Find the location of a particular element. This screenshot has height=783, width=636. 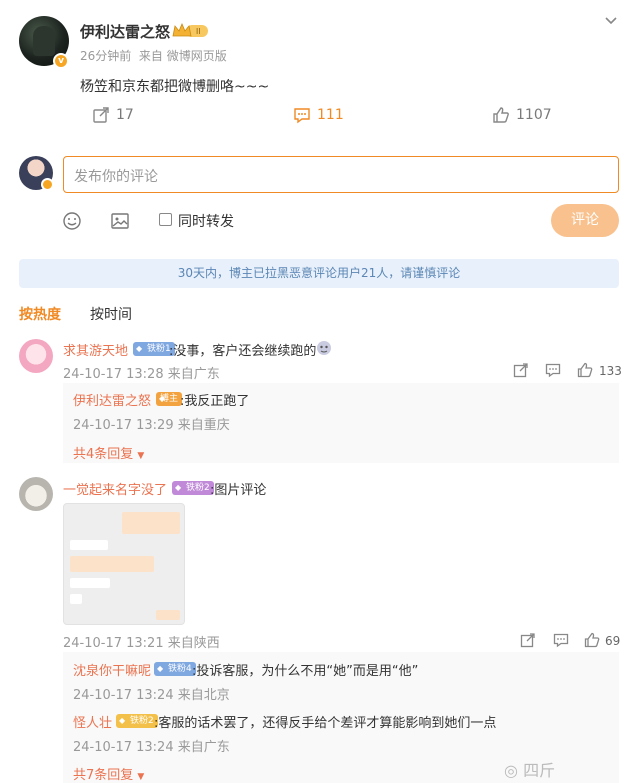

comment-input: 发布你的评论 is located at coordinates (341, 174).